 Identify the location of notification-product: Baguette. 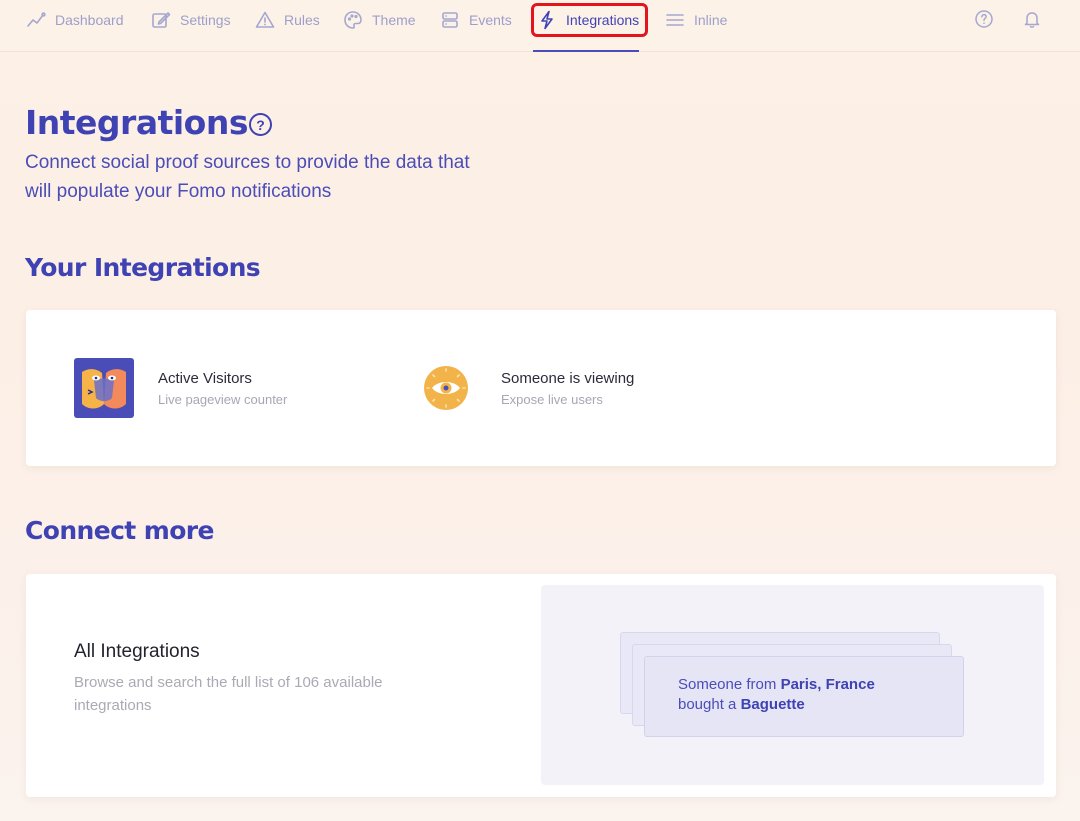
(772, 704).